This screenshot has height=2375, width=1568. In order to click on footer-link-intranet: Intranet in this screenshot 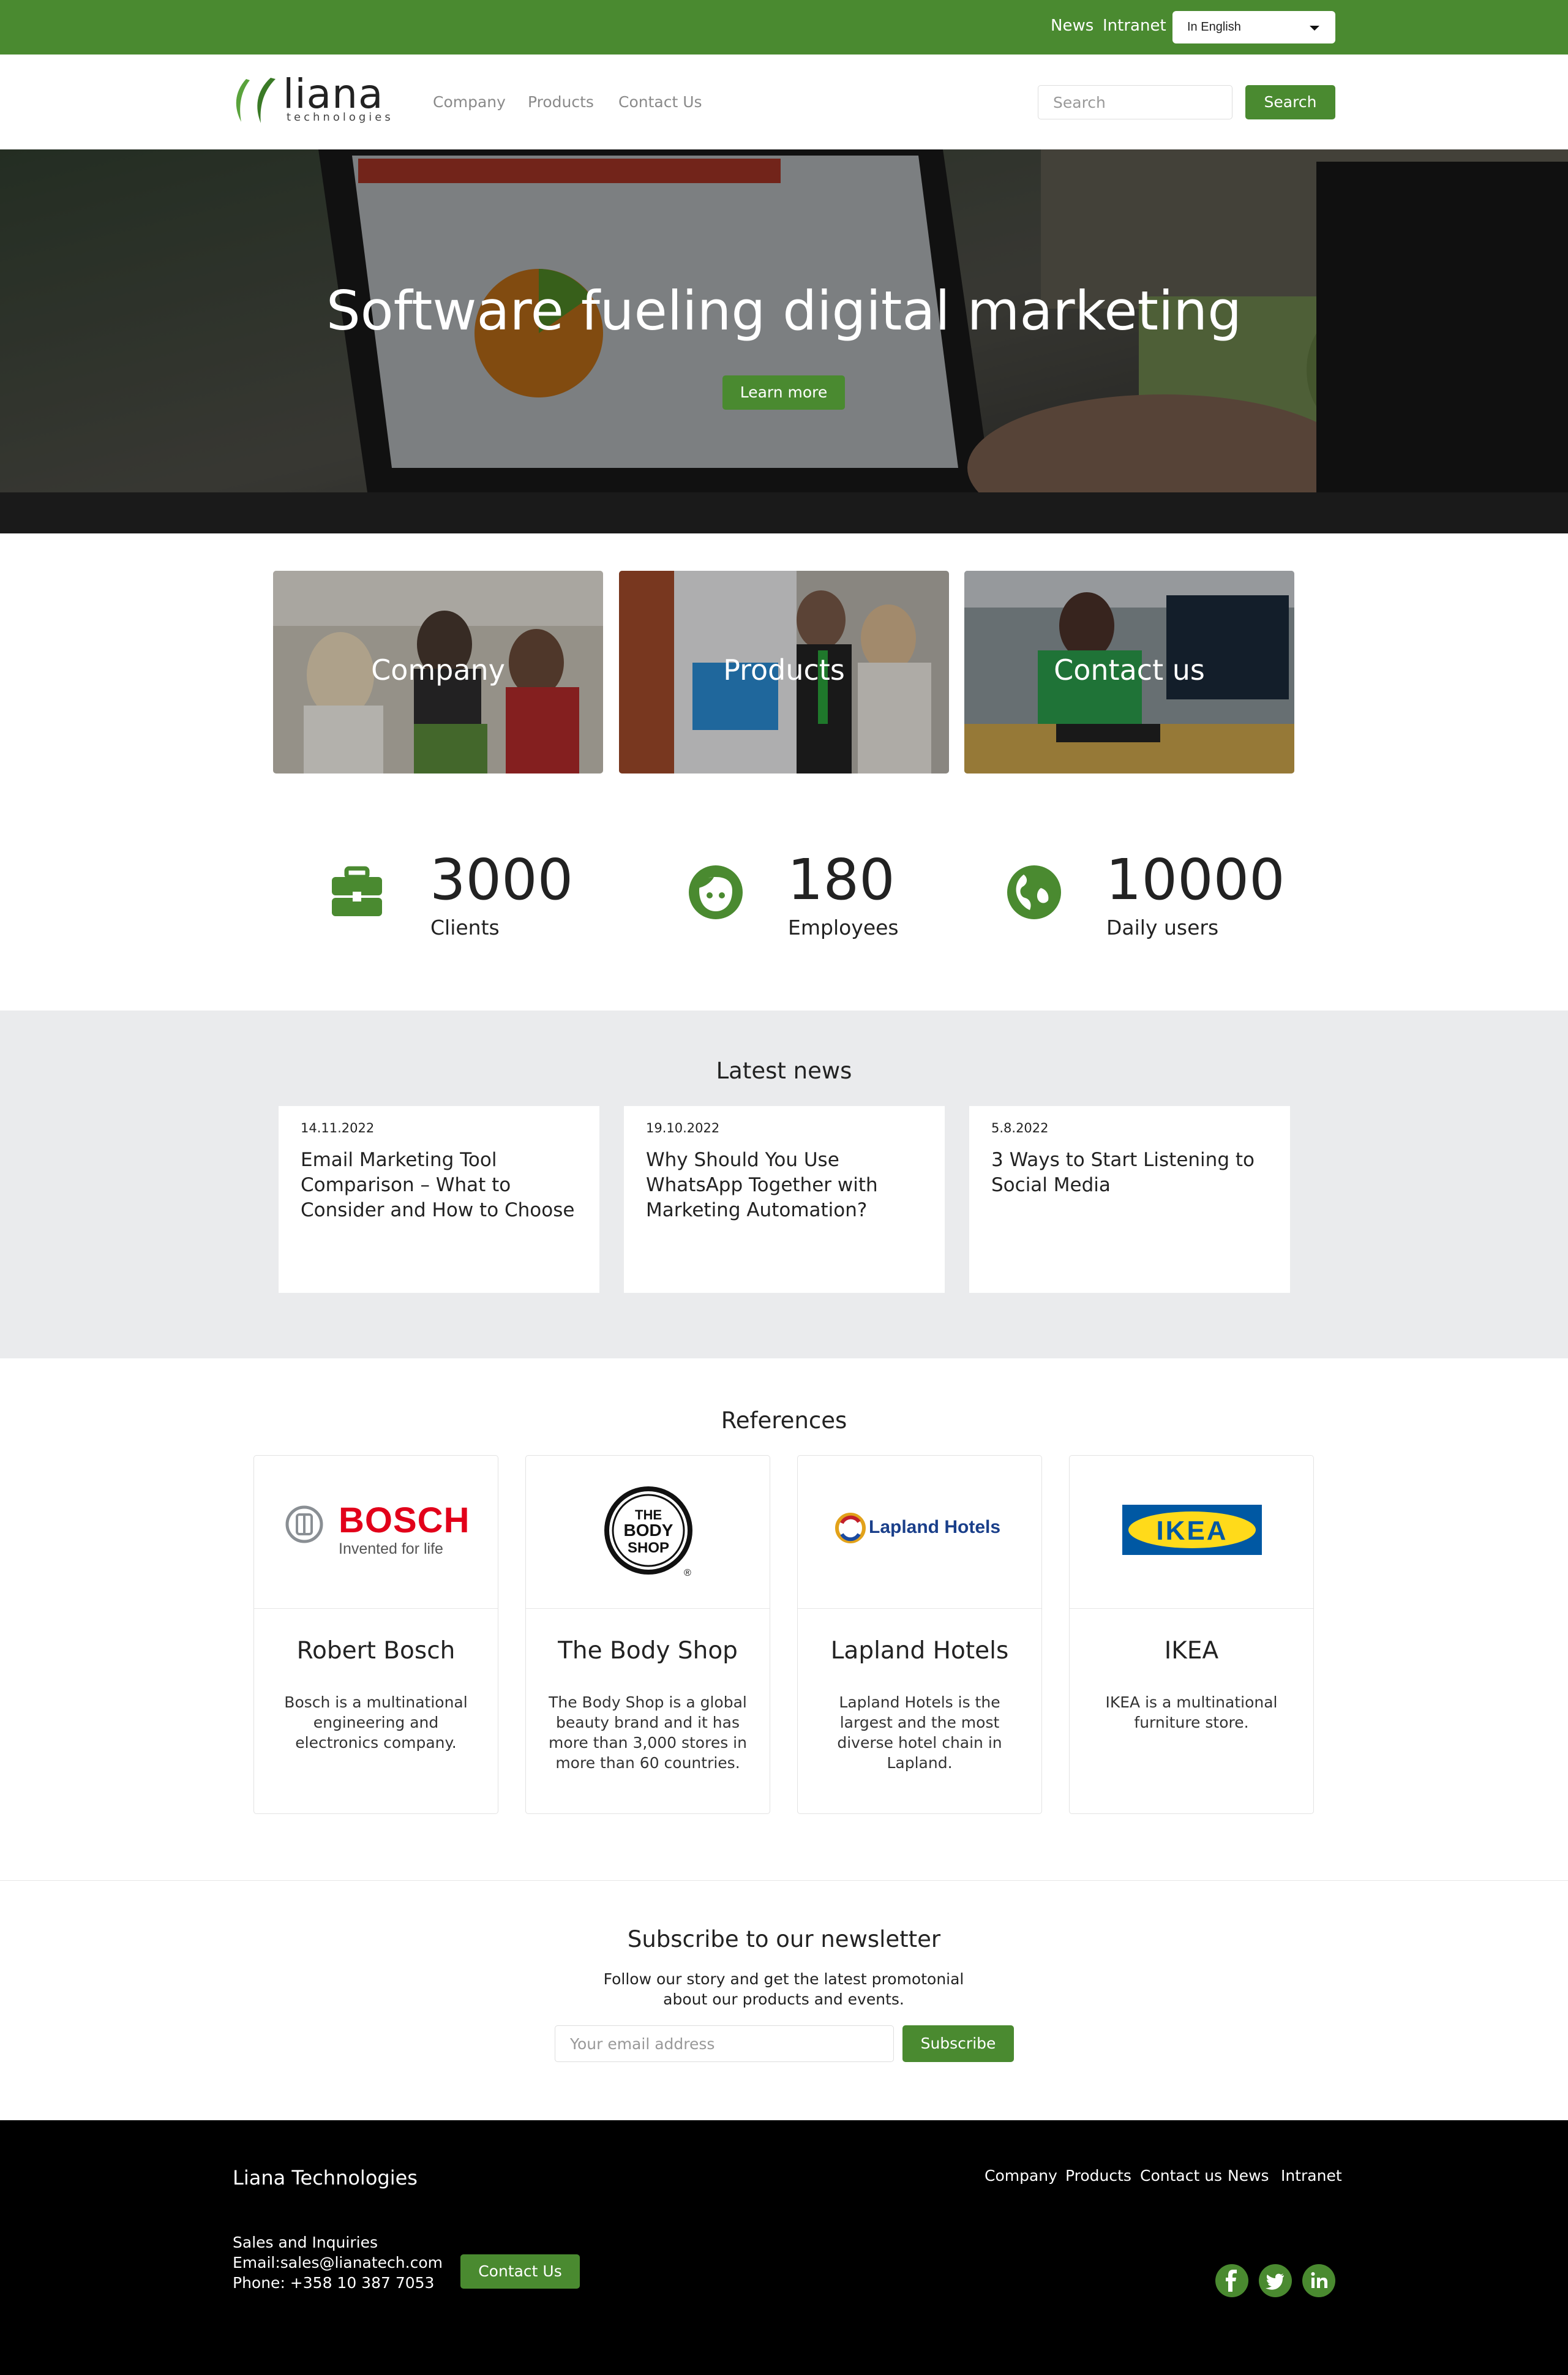, I will do `click(1311, 2176)`.